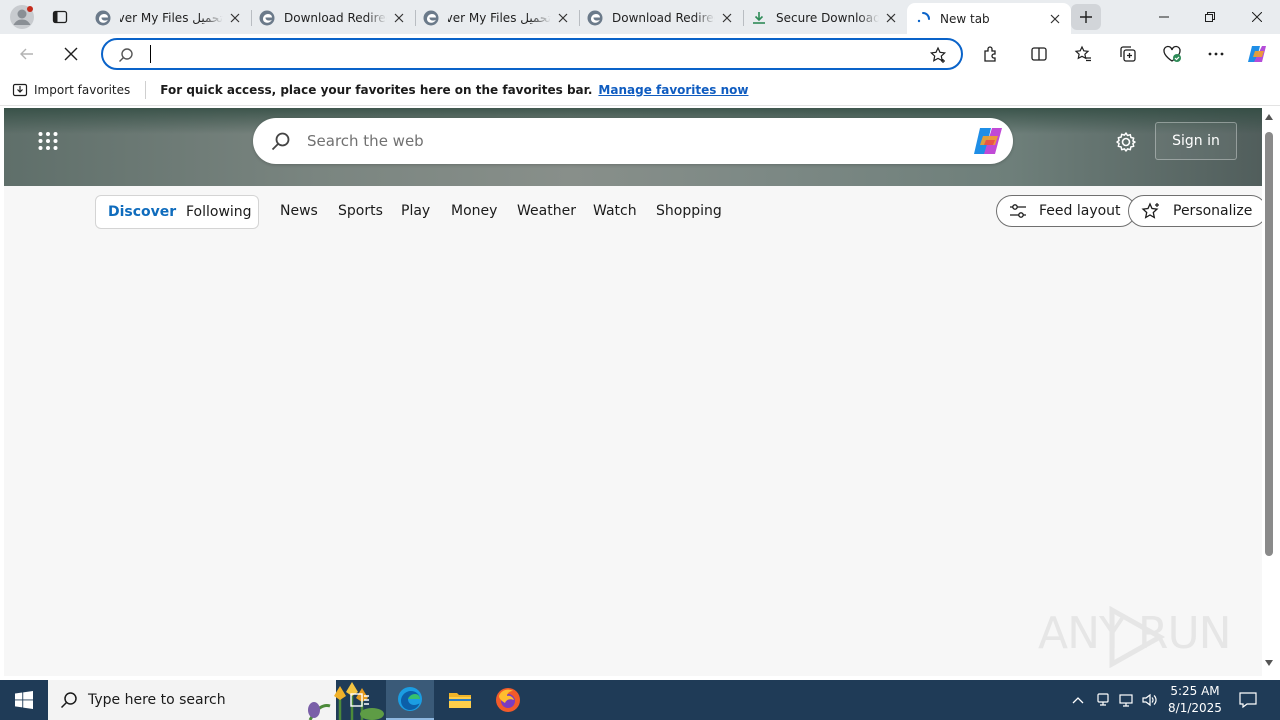 The width and height of the screenshot is (1280, 720). What do you see at coordinates (508, 700) in the screenshot?
I see `taskbar-firefox-button` at bounding box center [508, 700].